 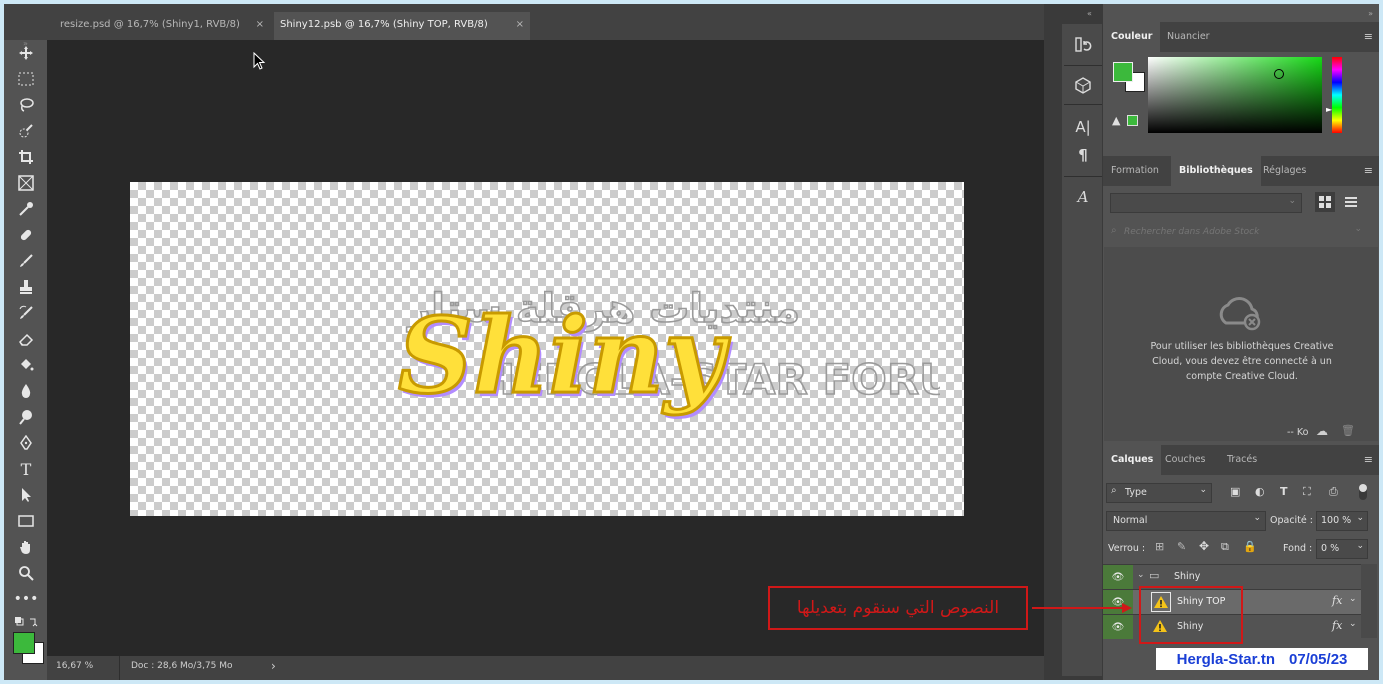 I want to click on swap-colors-icon, so click(x=26, y=622).